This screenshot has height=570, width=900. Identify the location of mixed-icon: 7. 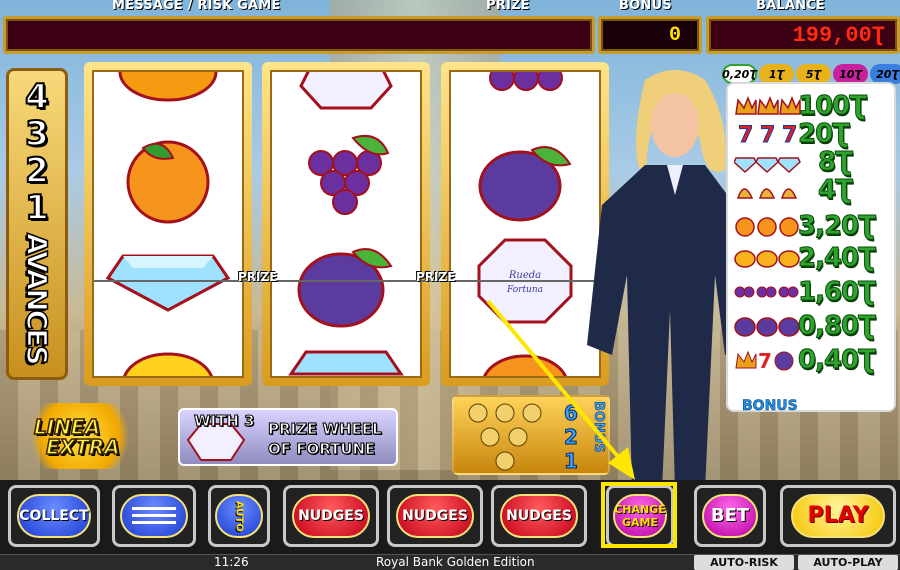
(769, 360).